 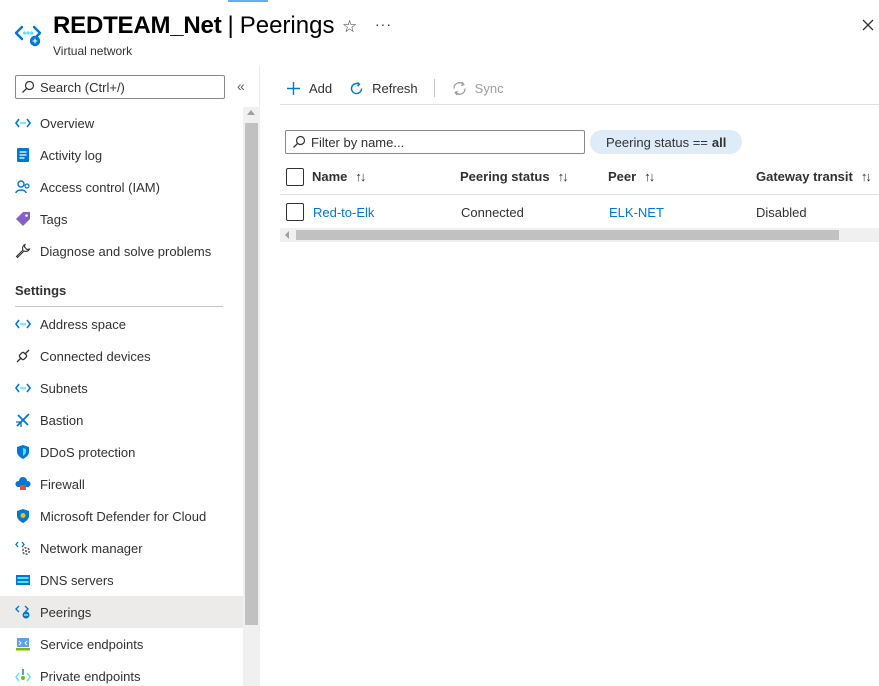 What do you see at coordinates (636, 212) in the screenshot?
I see `peer-link: ELK-NET` at bounding box center [636, 212].